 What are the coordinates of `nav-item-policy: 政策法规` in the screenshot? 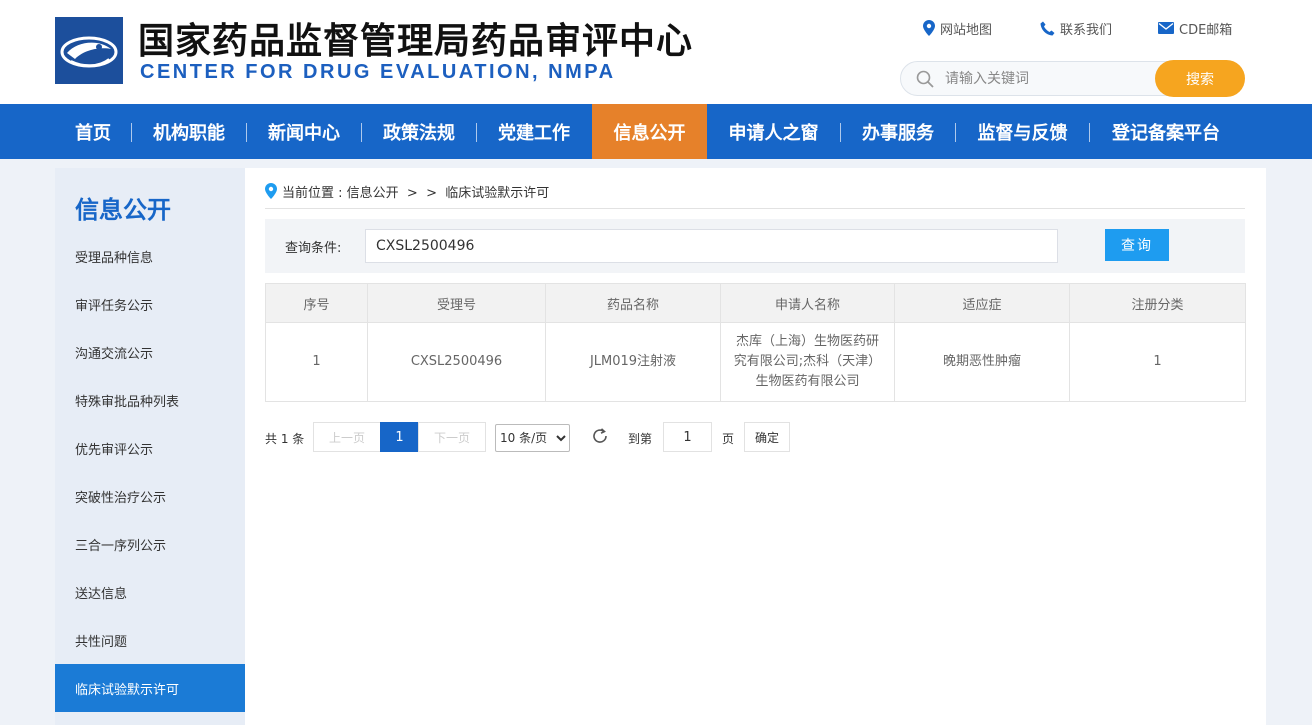 It's located at (419, 131).